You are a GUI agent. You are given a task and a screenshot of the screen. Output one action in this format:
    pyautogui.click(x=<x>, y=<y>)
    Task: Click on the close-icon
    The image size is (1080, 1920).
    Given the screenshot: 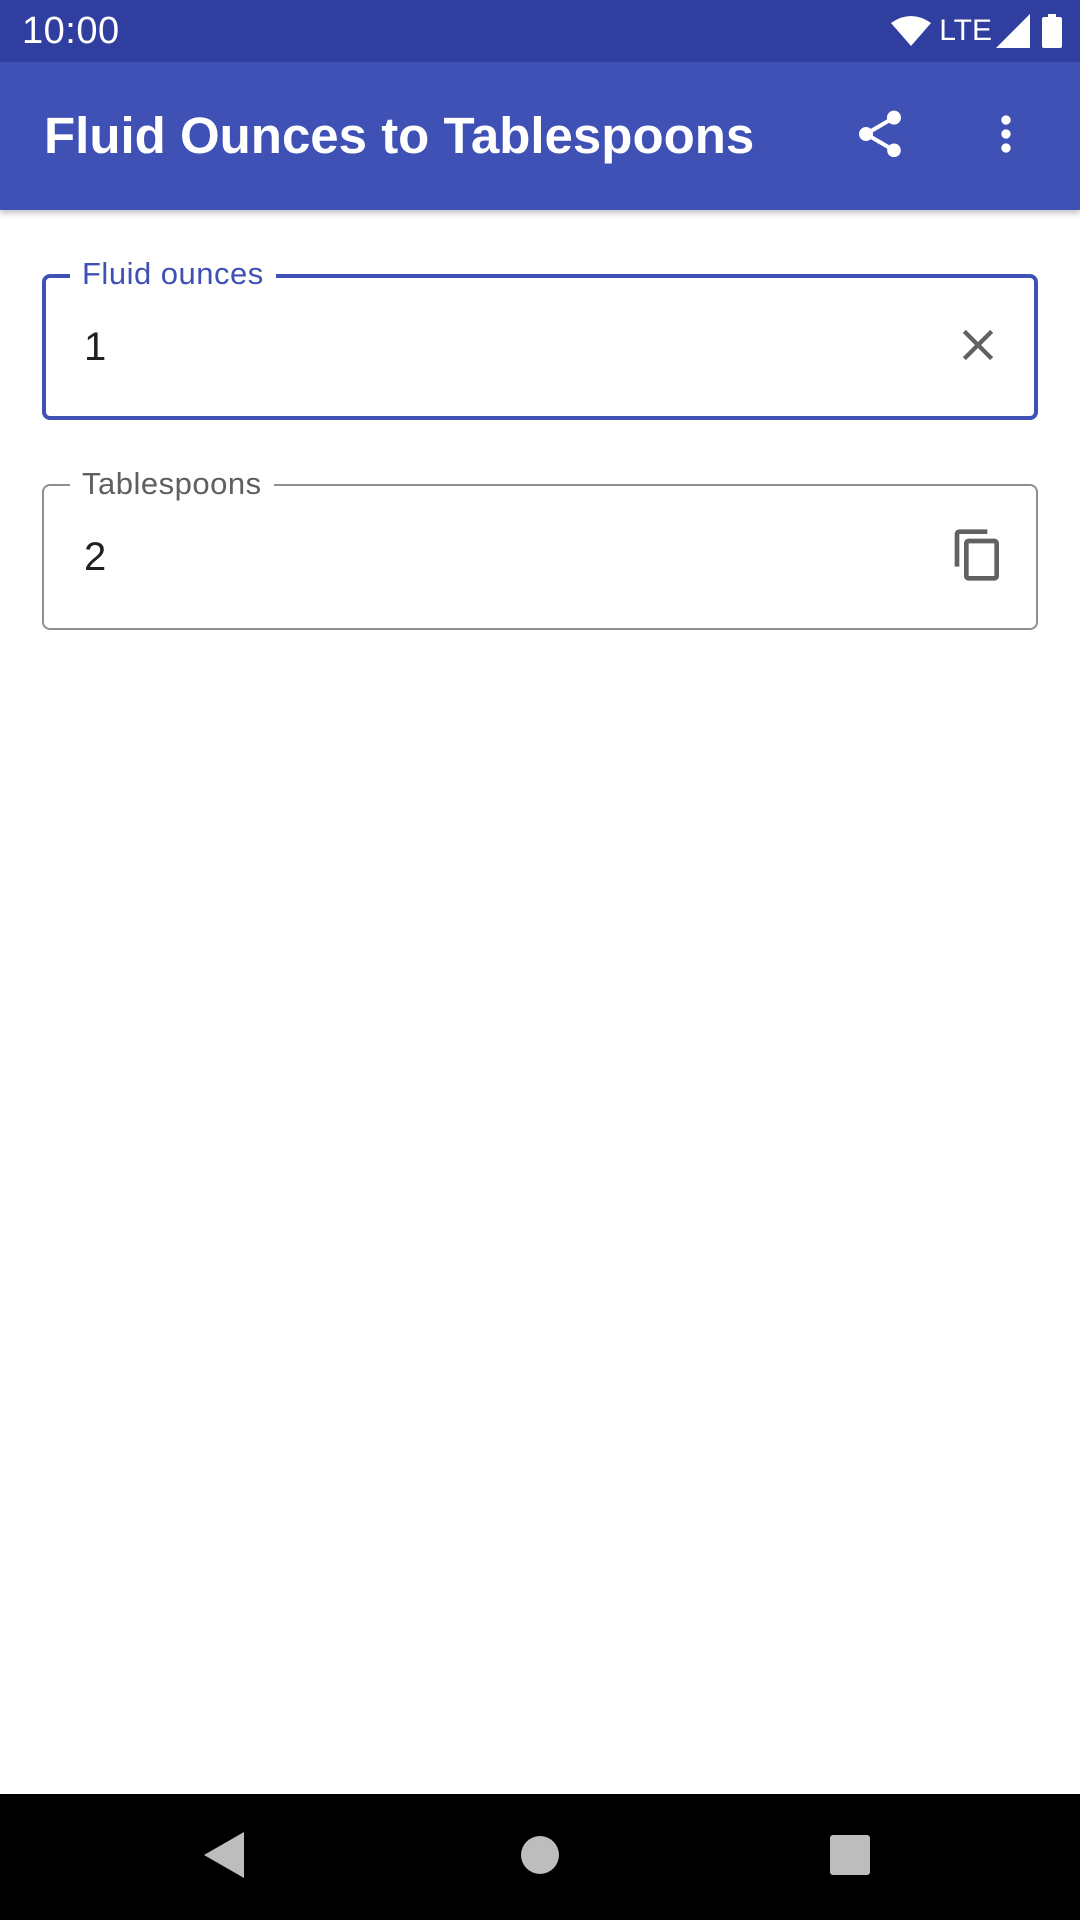 What is the action you would take?
    pyautogui.click(x=978, y=347)
    